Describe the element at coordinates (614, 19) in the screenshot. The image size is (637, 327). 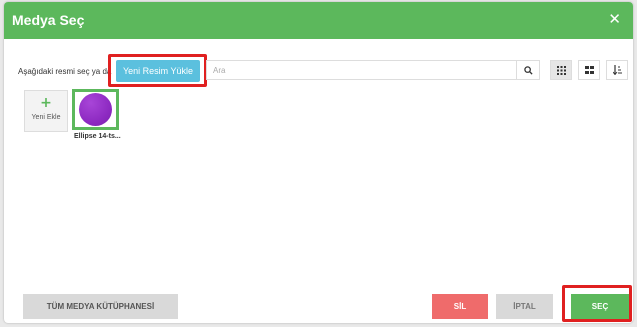
I see `close-icon: ✕` at that location.